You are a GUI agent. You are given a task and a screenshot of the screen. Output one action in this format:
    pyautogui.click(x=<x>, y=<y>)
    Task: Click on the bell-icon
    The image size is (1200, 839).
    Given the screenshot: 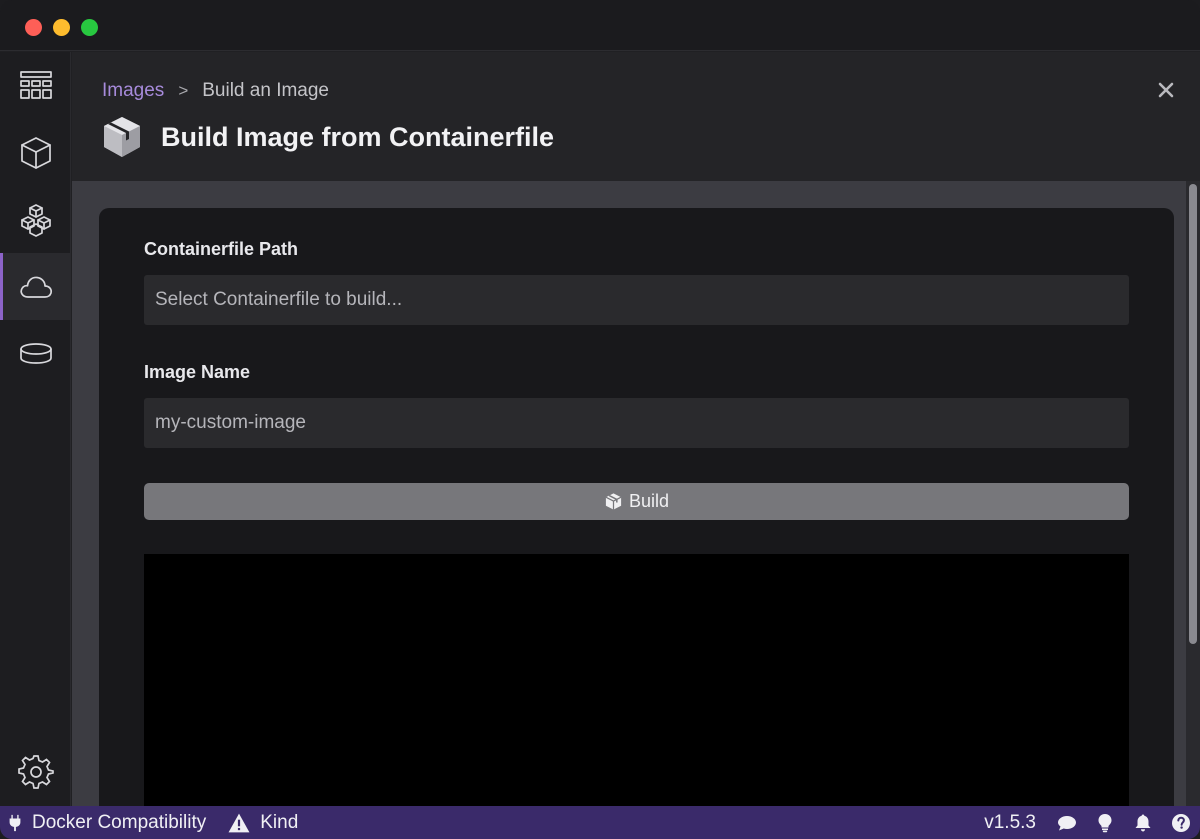 What is the action you would take?
    pyautogui.click(x=1143, y=822)
    